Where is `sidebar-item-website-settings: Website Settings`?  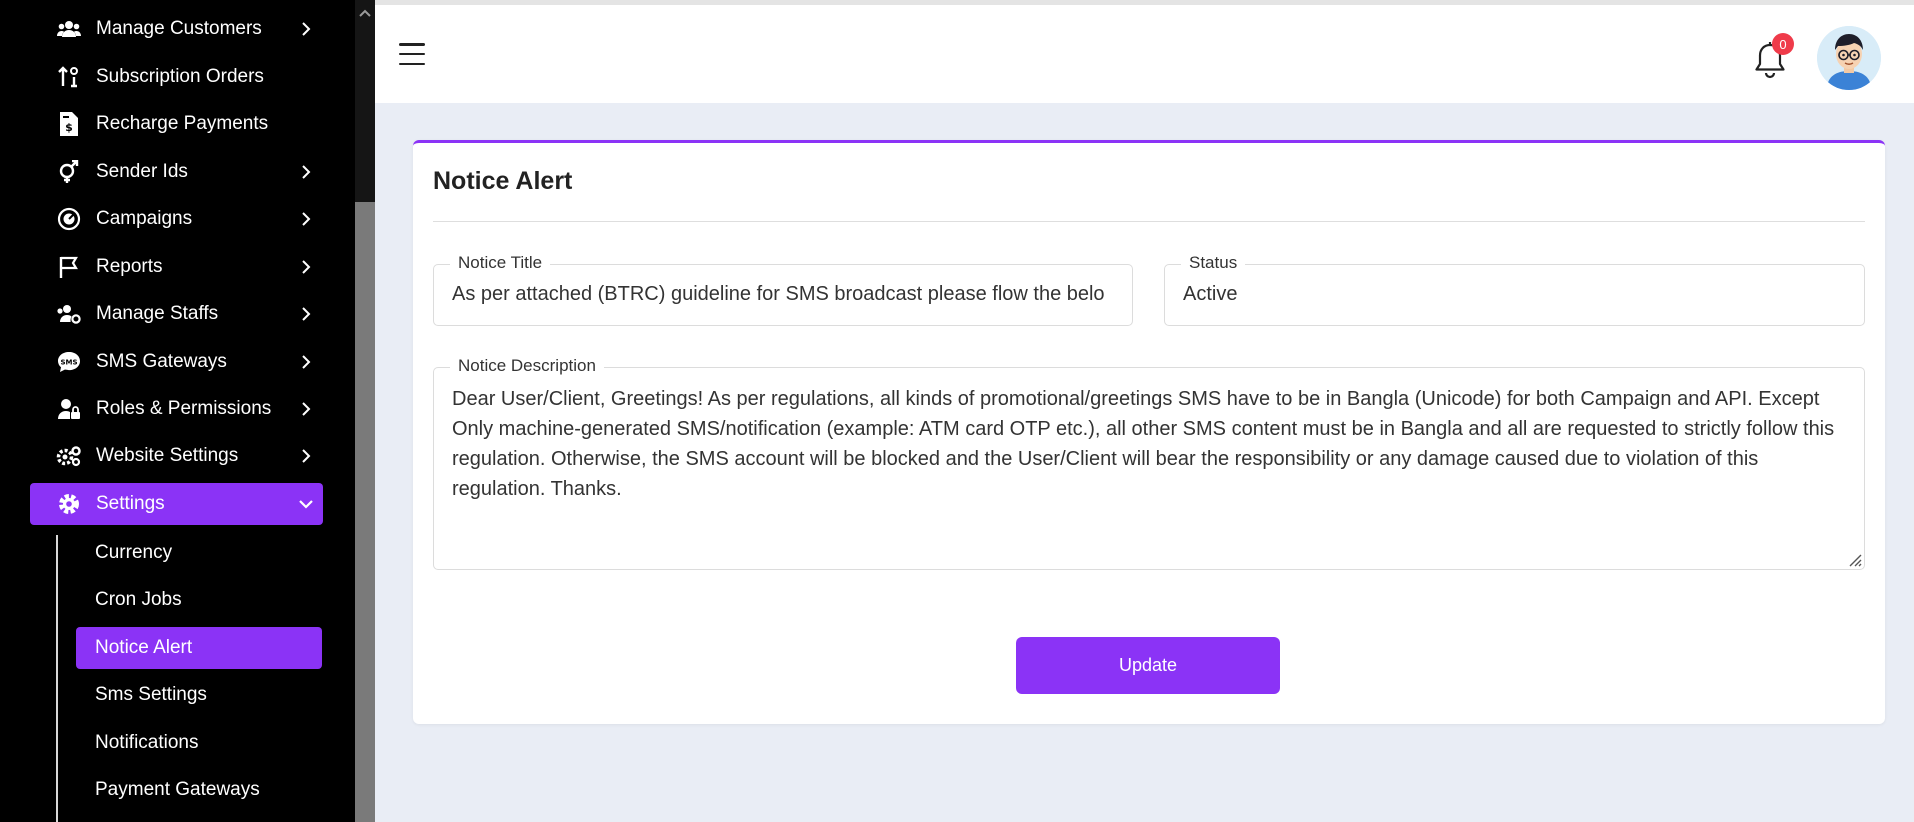
sidebar-item-website-settings: Website Settings is located at coordinates (176, 456).